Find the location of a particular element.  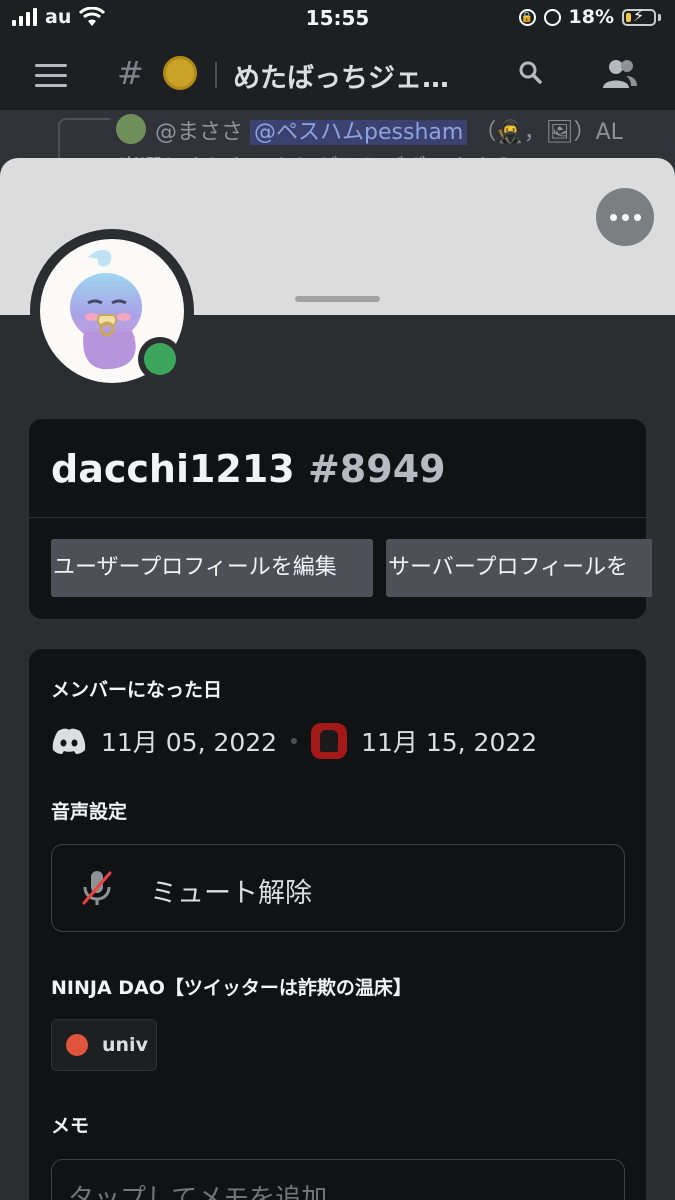

server-roles-title: NINJA DAO【ツイッターは詐欺の温床】 is located at coordinates (231, 988).